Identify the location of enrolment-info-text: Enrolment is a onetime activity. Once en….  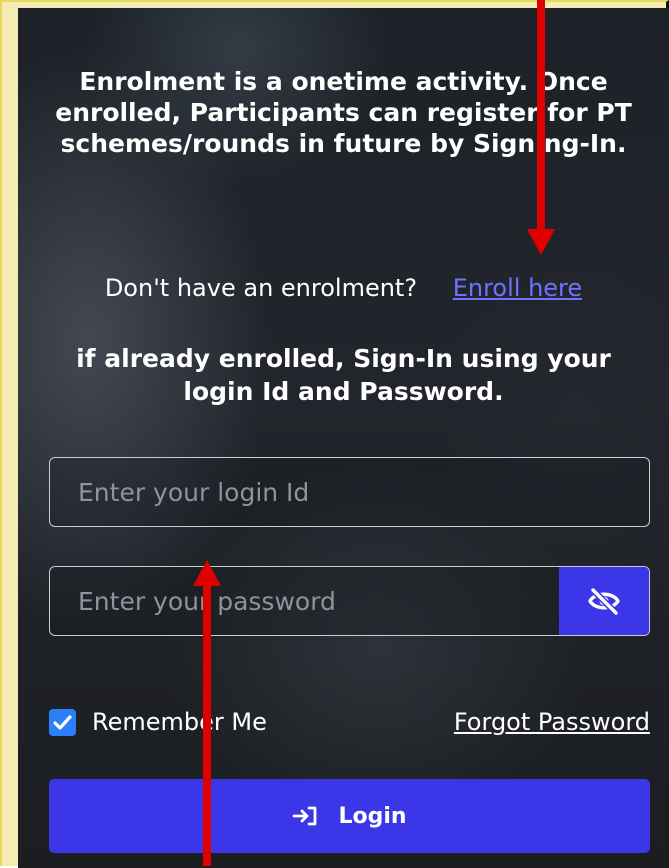
(343, 112).